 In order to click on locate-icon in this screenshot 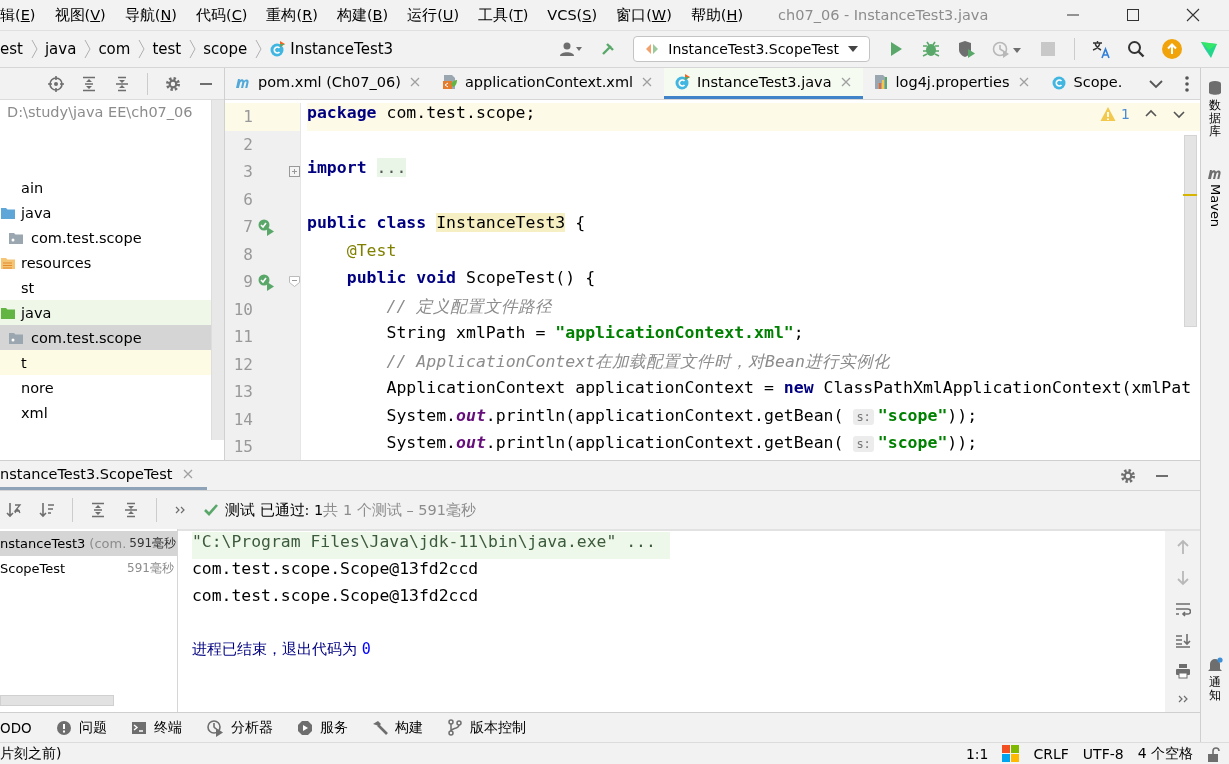, I will do `click(56, 83)`.